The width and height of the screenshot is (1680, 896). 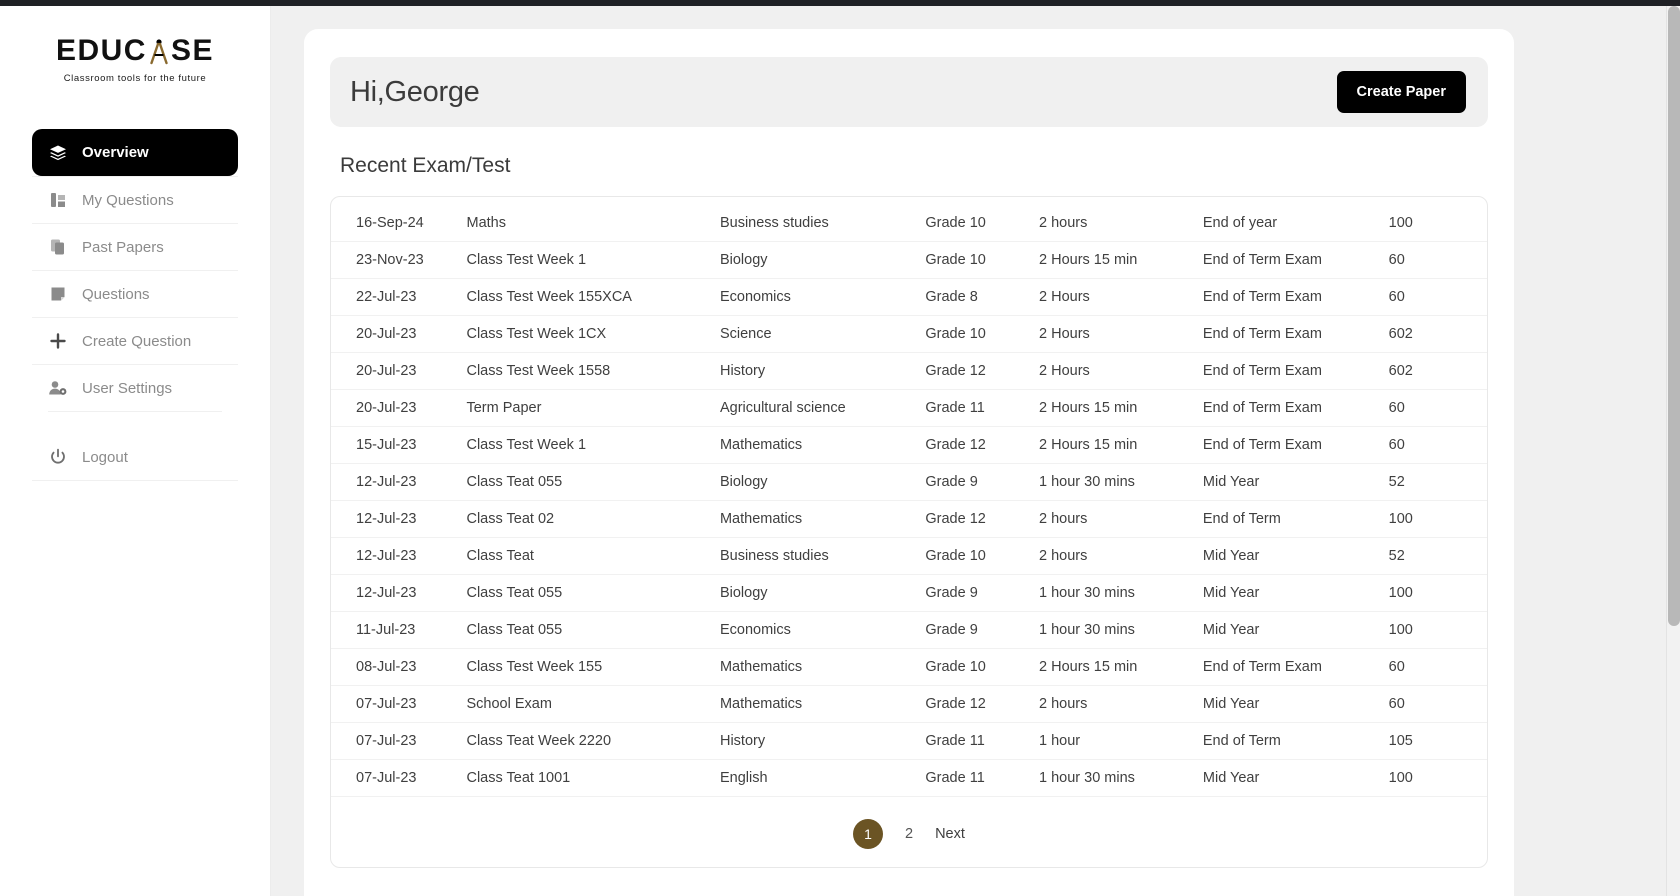 What do you see at coordinates (822, 630) in the screenshot?
I see `cell-subject: Economics` at bounding box center [822, 630].